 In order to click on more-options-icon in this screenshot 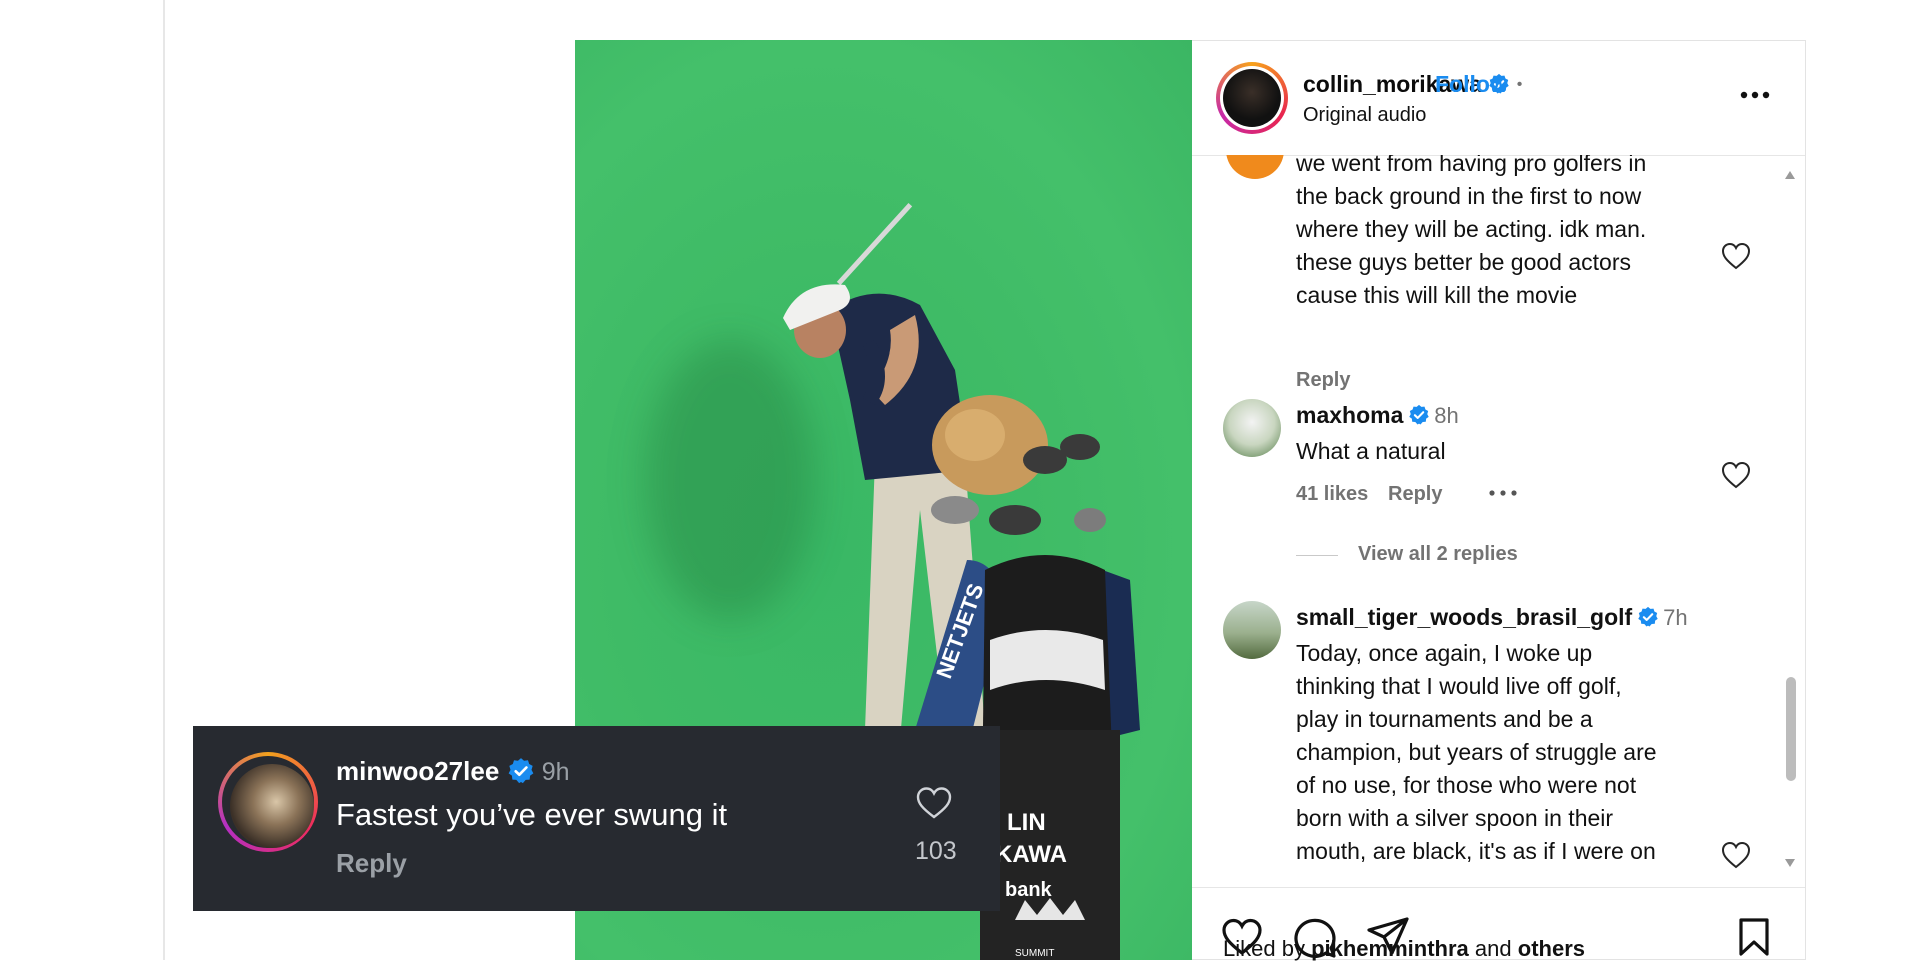, I will do `click(1755, 95)`.